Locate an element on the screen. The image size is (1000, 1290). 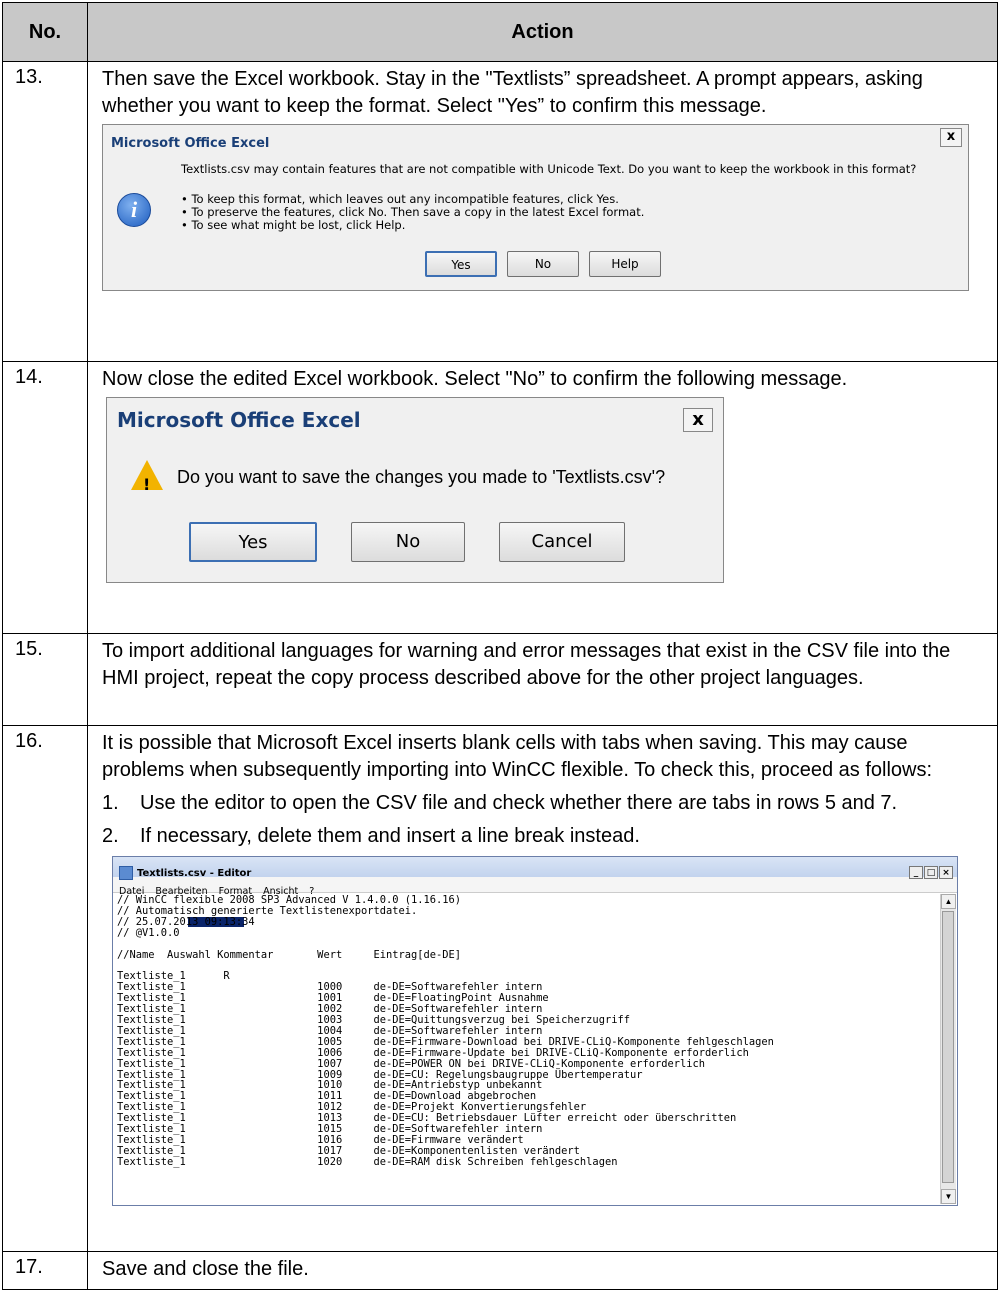
scroll-up-icon: ▲ is located at coordinates (948, 901).